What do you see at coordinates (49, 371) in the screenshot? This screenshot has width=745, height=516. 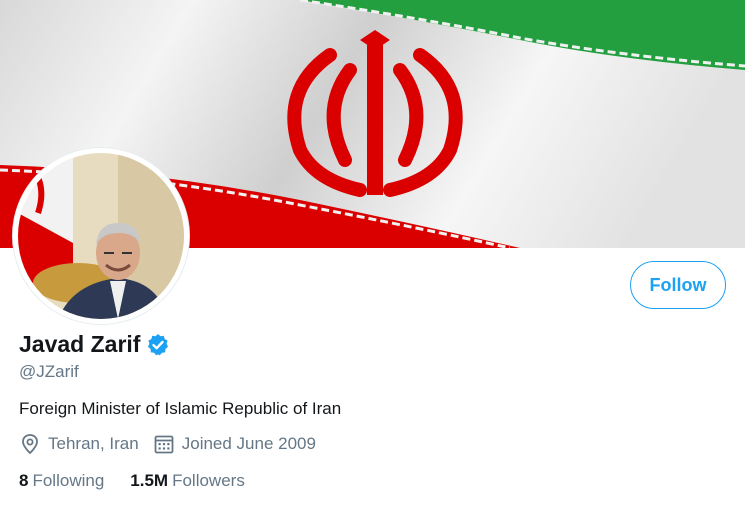 I see `profile-handle: @JZarif` at bounding box center [49, 371].